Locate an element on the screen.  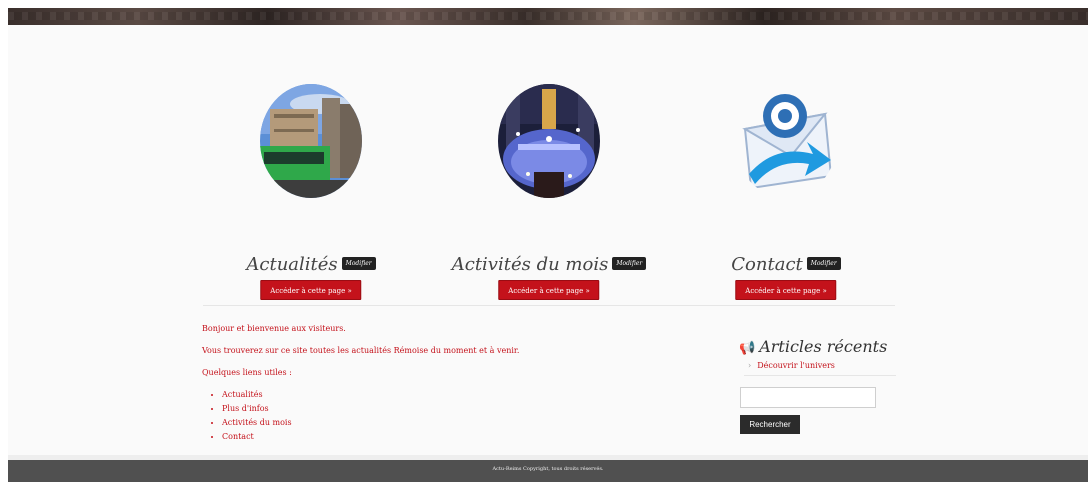
actualites-image is located at coordinates (311, 141).